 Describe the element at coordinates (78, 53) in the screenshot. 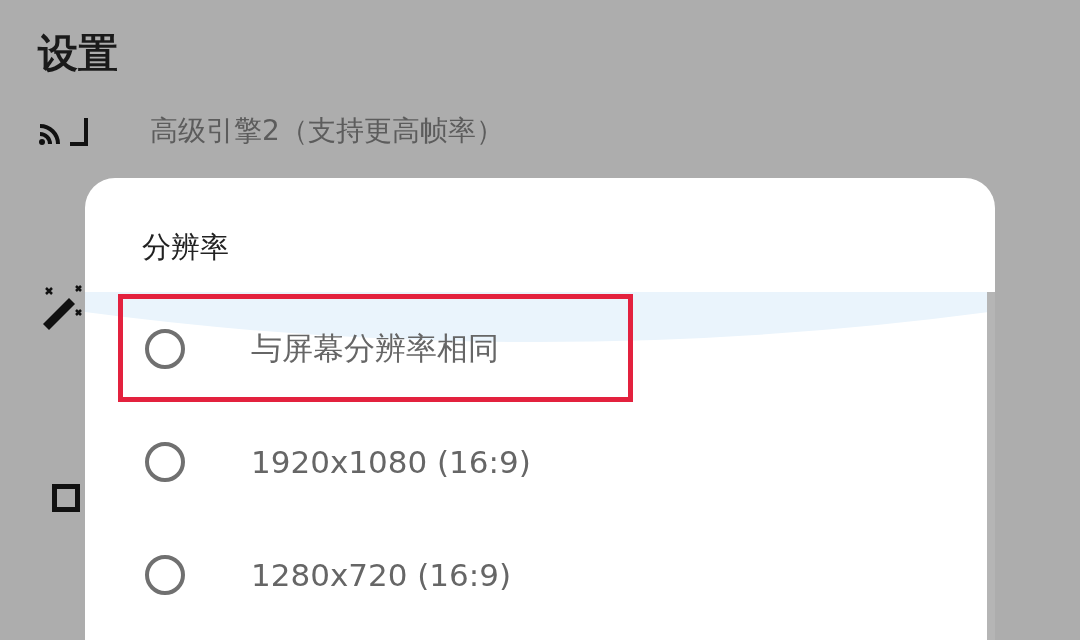

I see `page-title: 设置` at that location.